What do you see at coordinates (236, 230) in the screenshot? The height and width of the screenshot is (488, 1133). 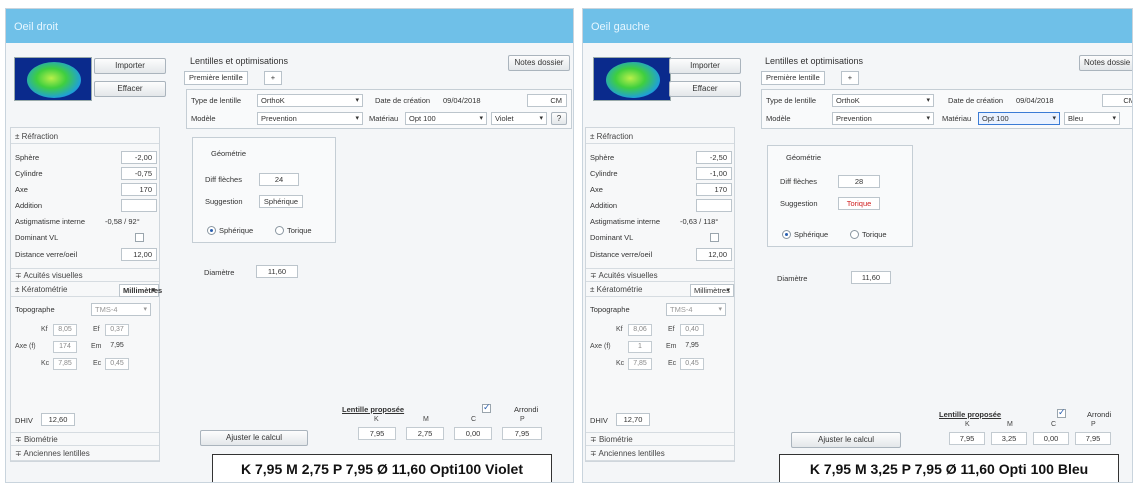 I see `spherical-radio-label: Sphérique` at bounding box center [236, 230].